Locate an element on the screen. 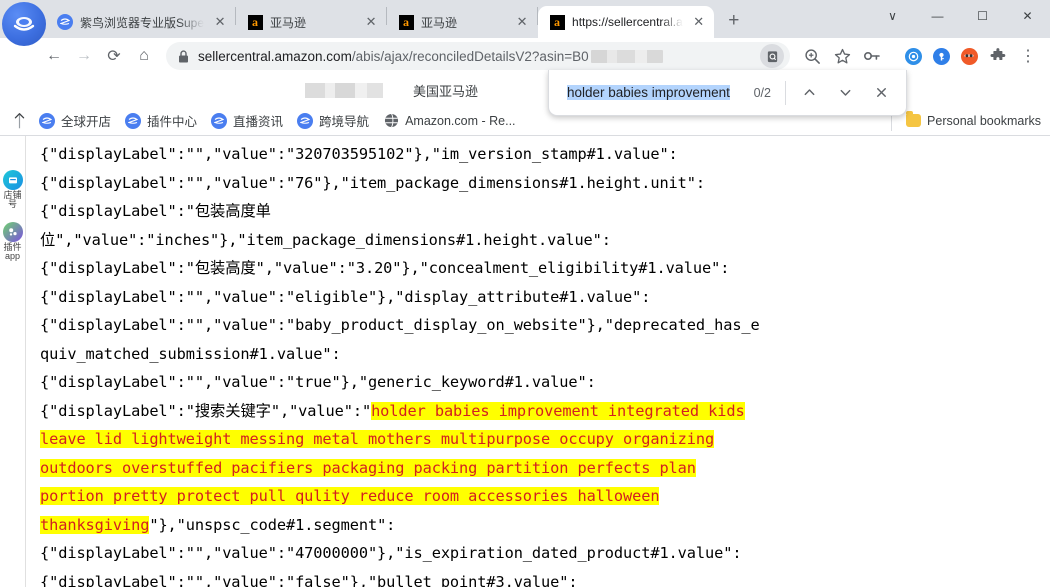  side-rail-label: 插件app is located at coordinates (12, 251).